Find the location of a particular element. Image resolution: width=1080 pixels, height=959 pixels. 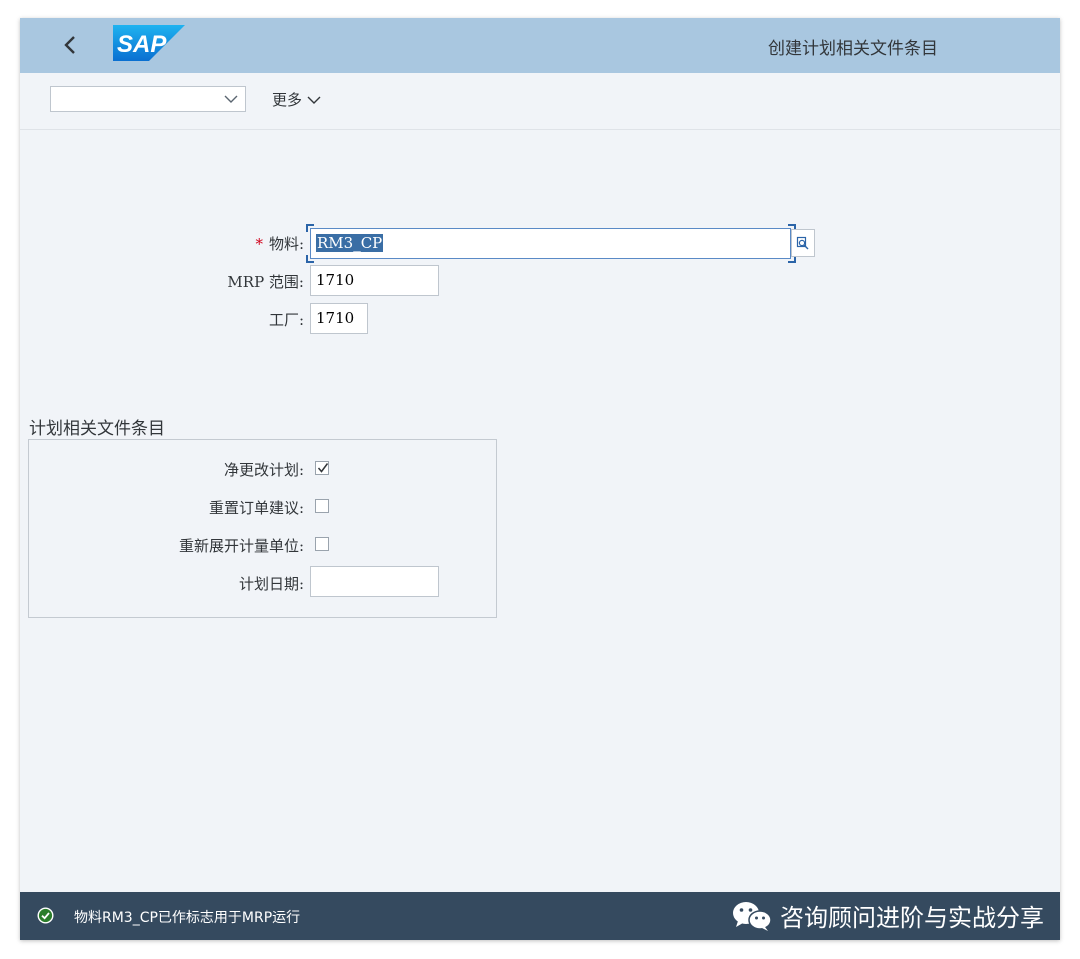

value-help-button is located at coordinates (803, 243).